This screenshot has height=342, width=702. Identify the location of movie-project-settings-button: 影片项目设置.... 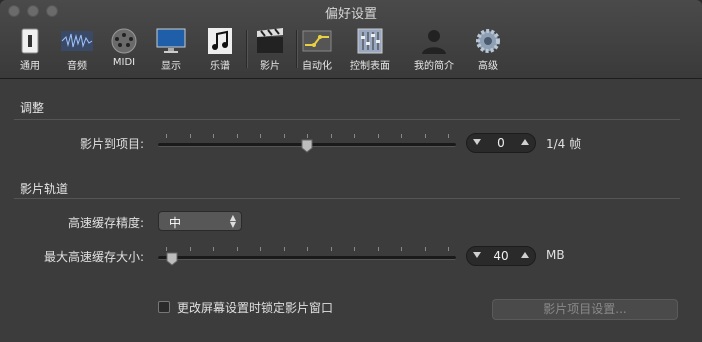
(585, 309).